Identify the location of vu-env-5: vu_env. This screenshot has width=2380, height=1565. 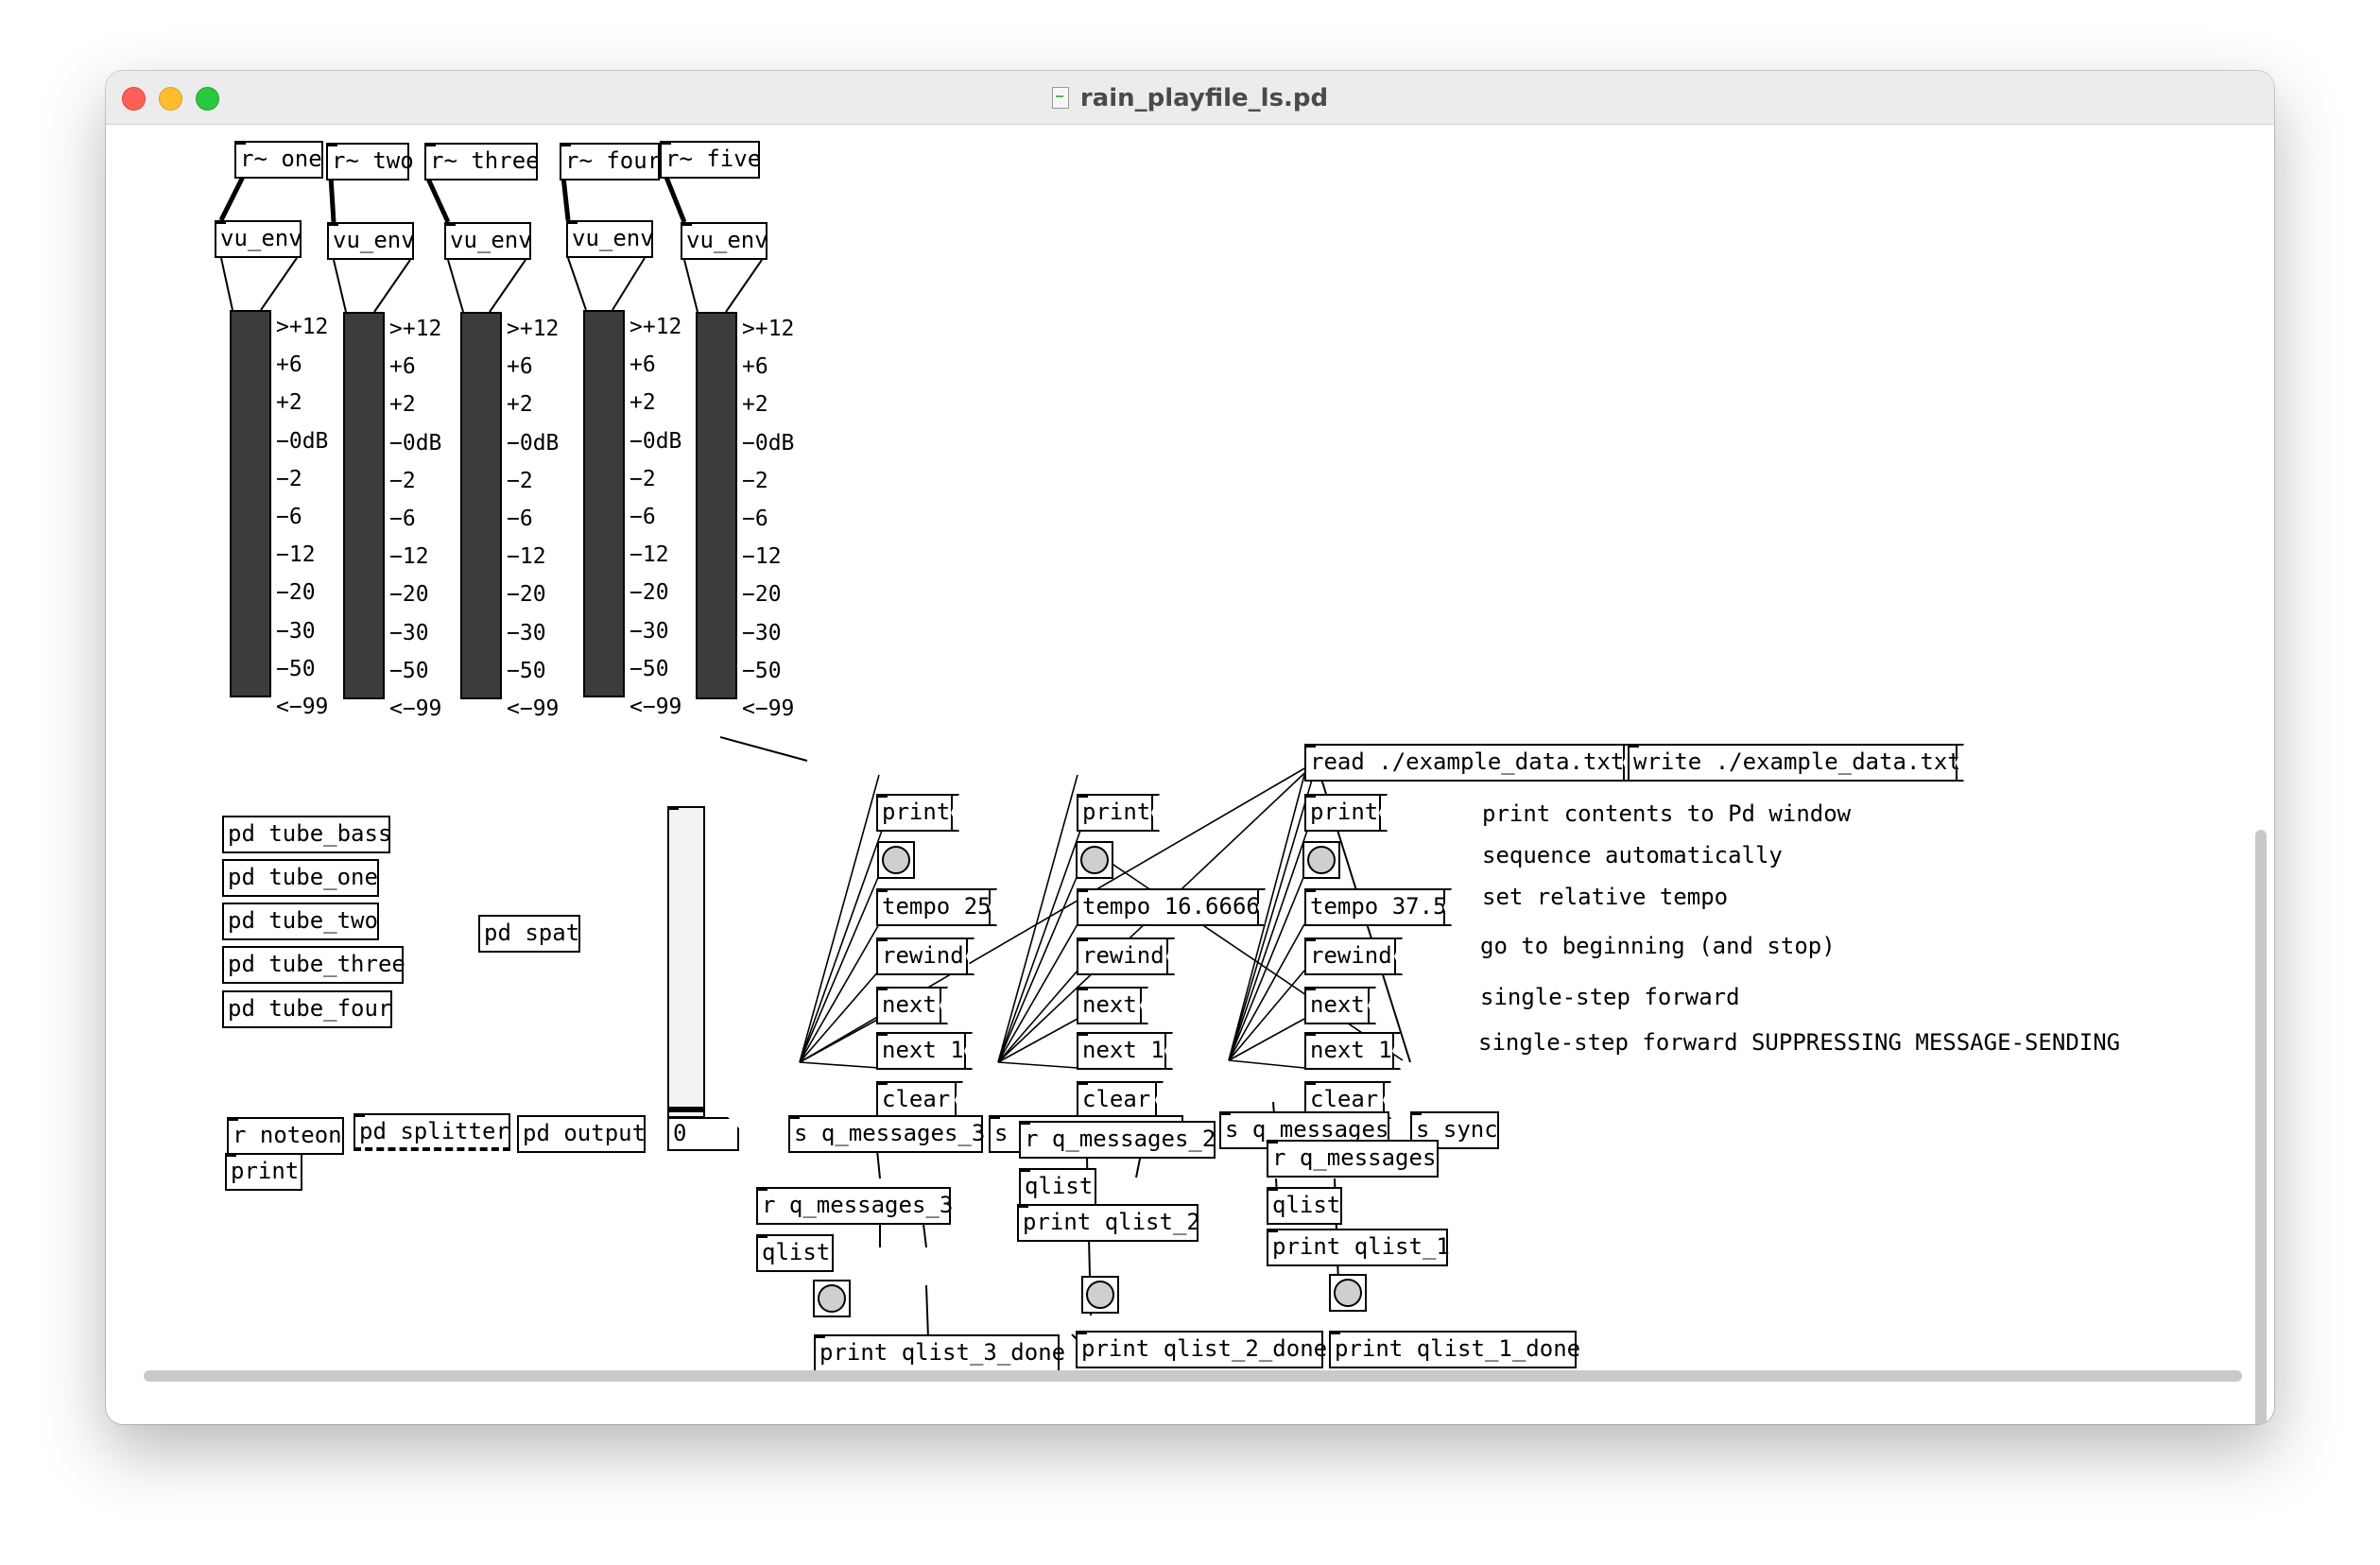
(724, 241).